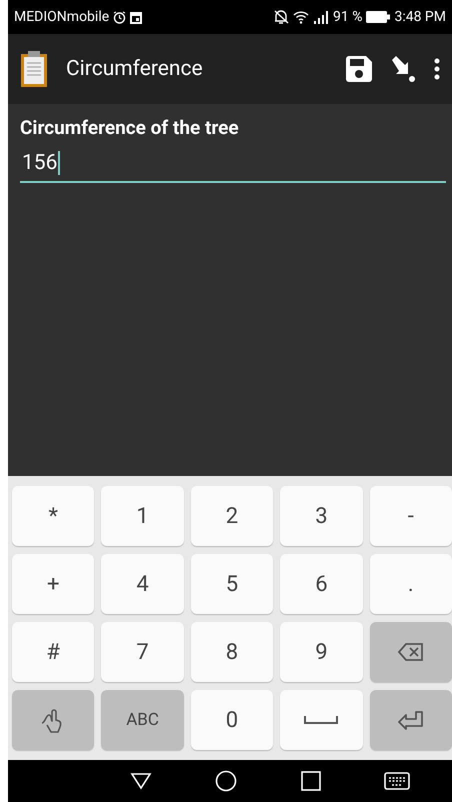 Image resolution: width=452 pixels, height=802 pixels. Describe the element at coordinates (310, 781) in the screenshot. I see `recents-icon` at that location.